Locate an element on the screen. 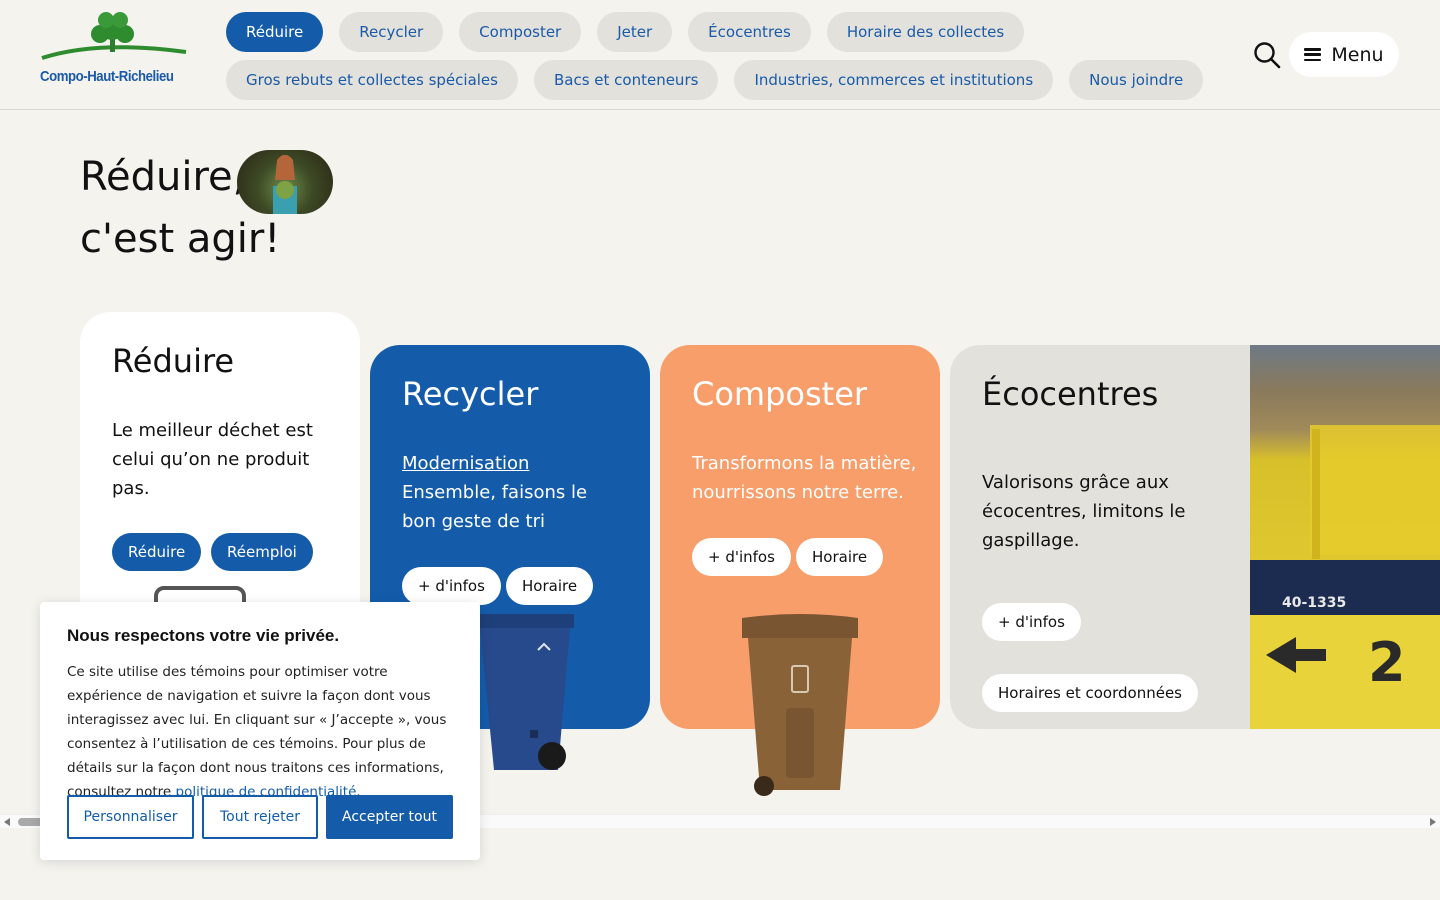 Image resolution: width=1440 pixels, height=900 pixels. brown-bin-icon is located at coordinates (800, 705).